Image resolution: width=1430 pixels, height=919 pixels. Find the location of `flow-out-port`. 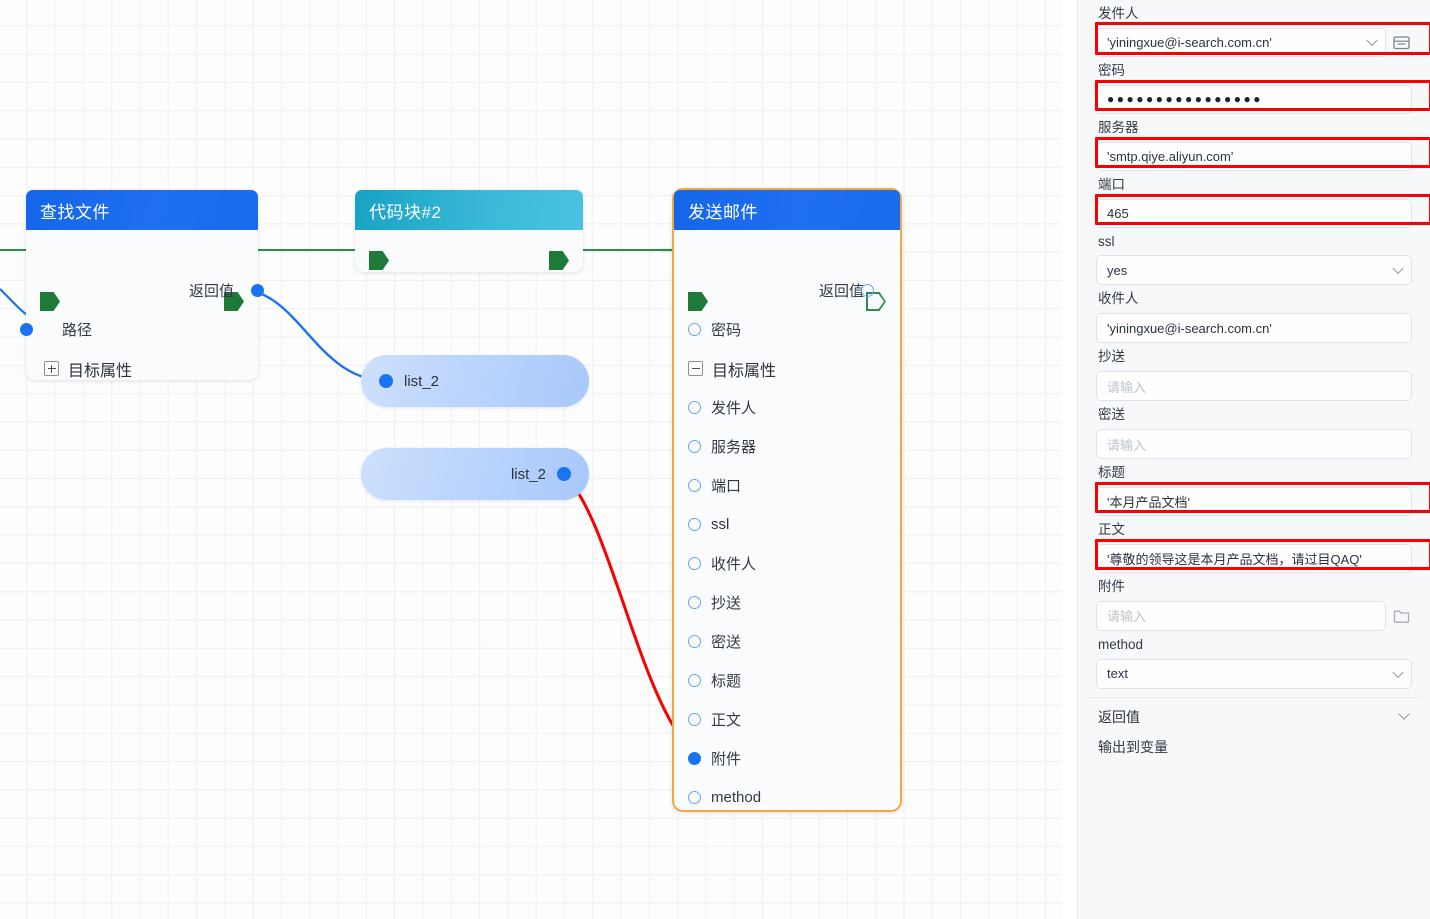

flow-out-port is located at coordinates (559, 260).